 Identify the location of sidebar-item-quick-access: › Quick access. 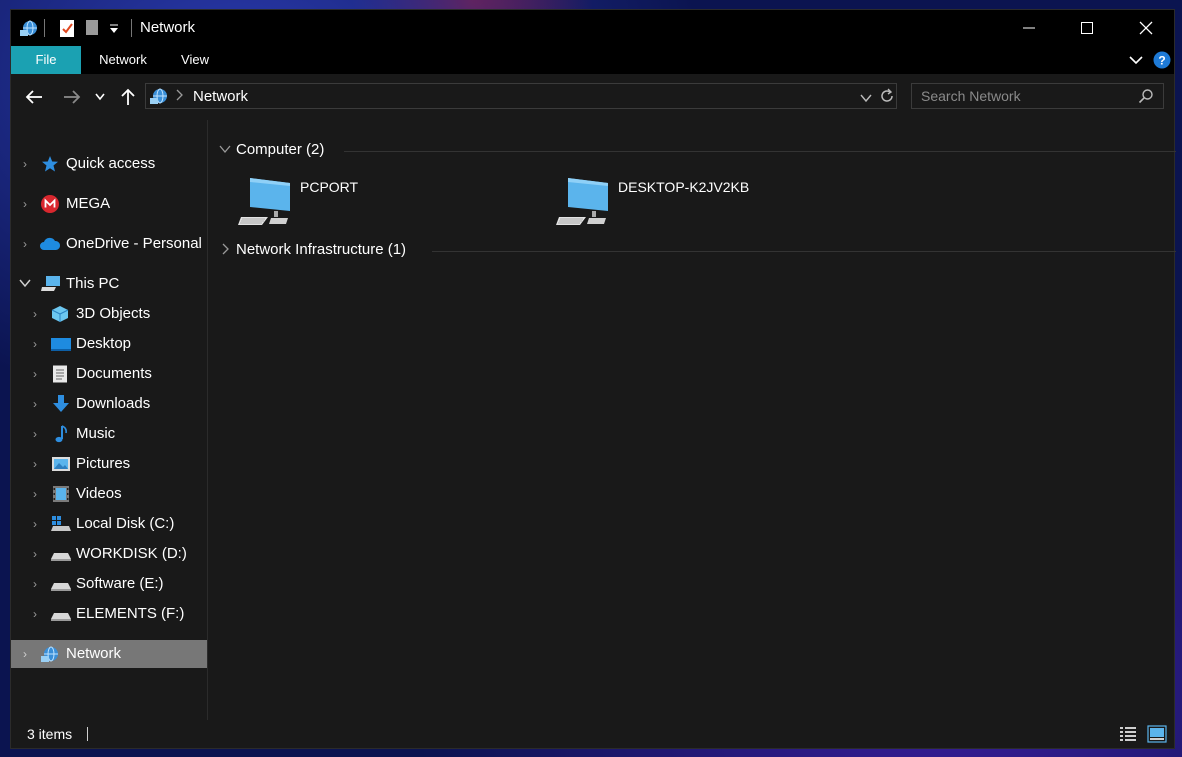
(109, 164).